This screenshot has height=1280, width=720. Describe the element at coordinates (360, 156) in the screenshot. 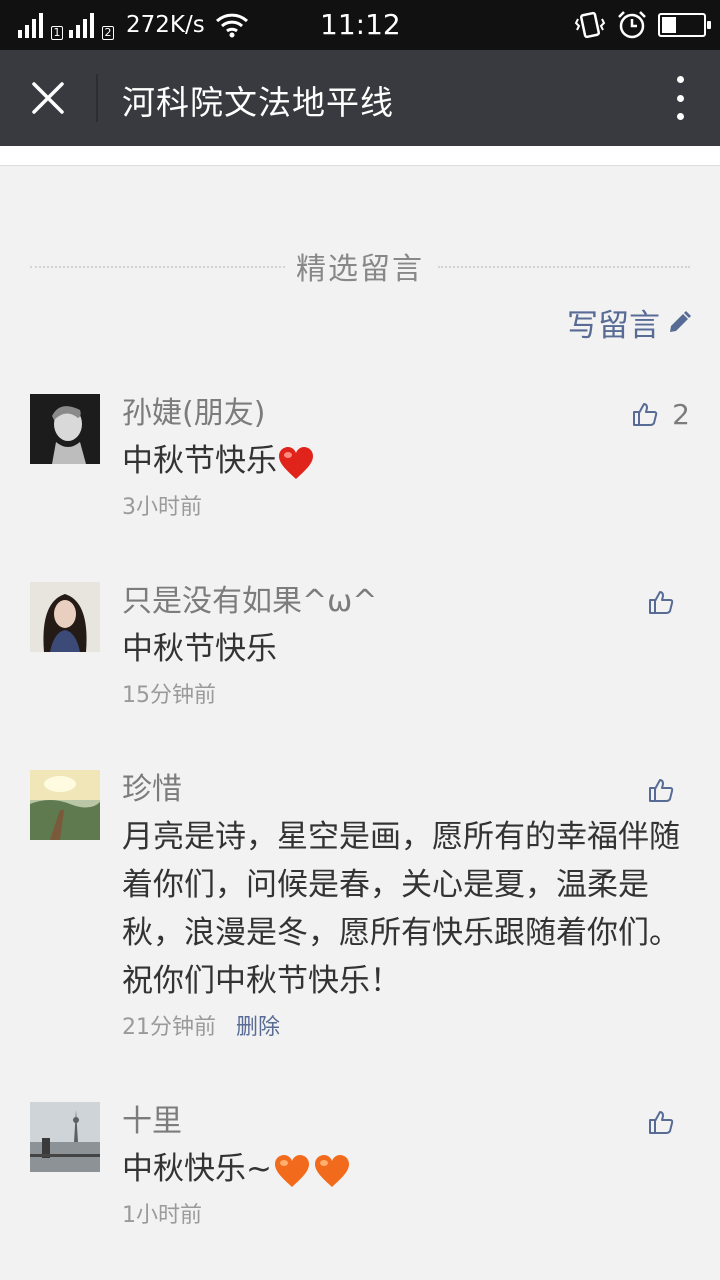

I see `content-top-strip` at that location.